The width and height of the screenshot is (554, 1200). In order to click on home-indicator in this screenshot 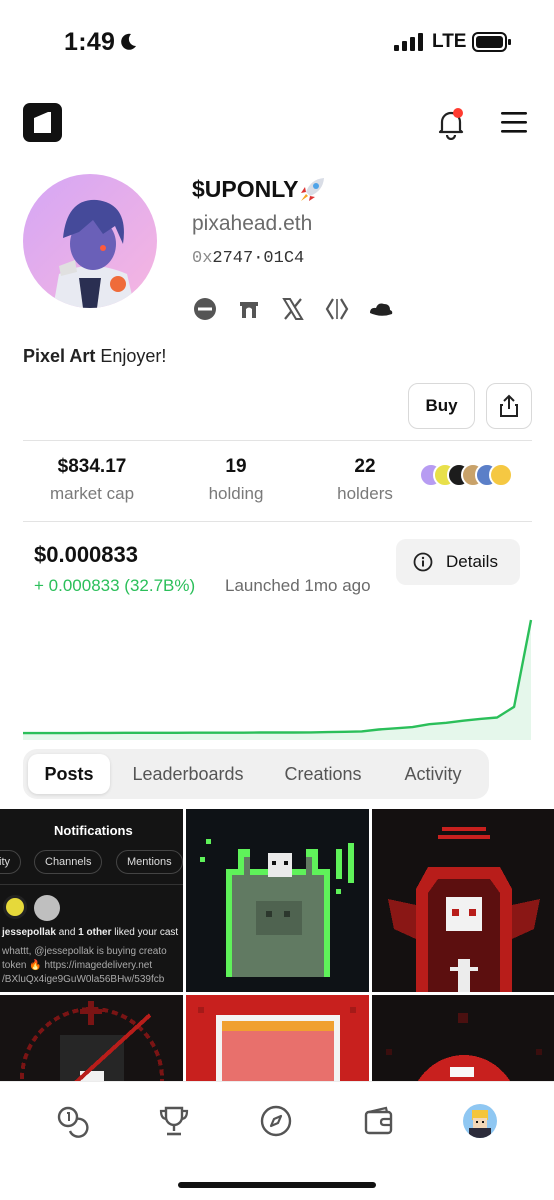, I will do `click(277, 1185)`.